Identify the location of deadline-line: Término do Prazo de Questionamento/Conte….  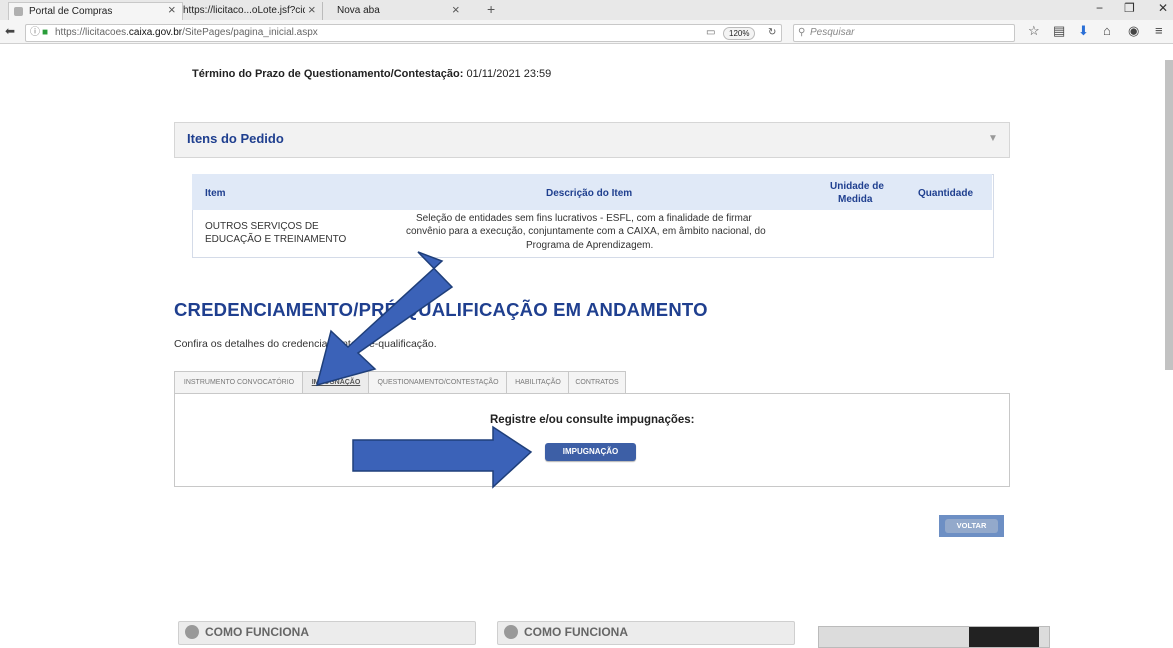
(371, 74).